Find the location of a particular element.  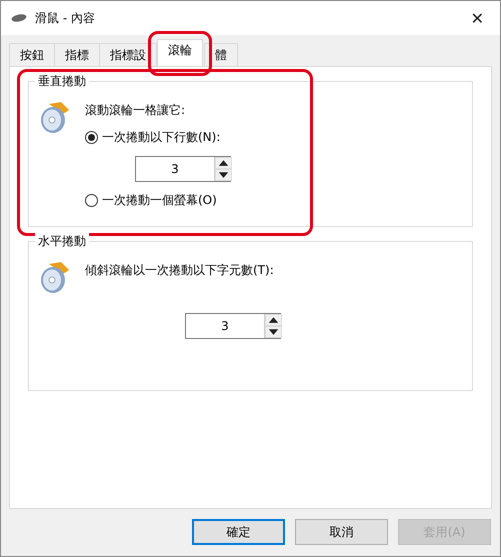

close-button: ✕ is located at coordinates (477, 18).